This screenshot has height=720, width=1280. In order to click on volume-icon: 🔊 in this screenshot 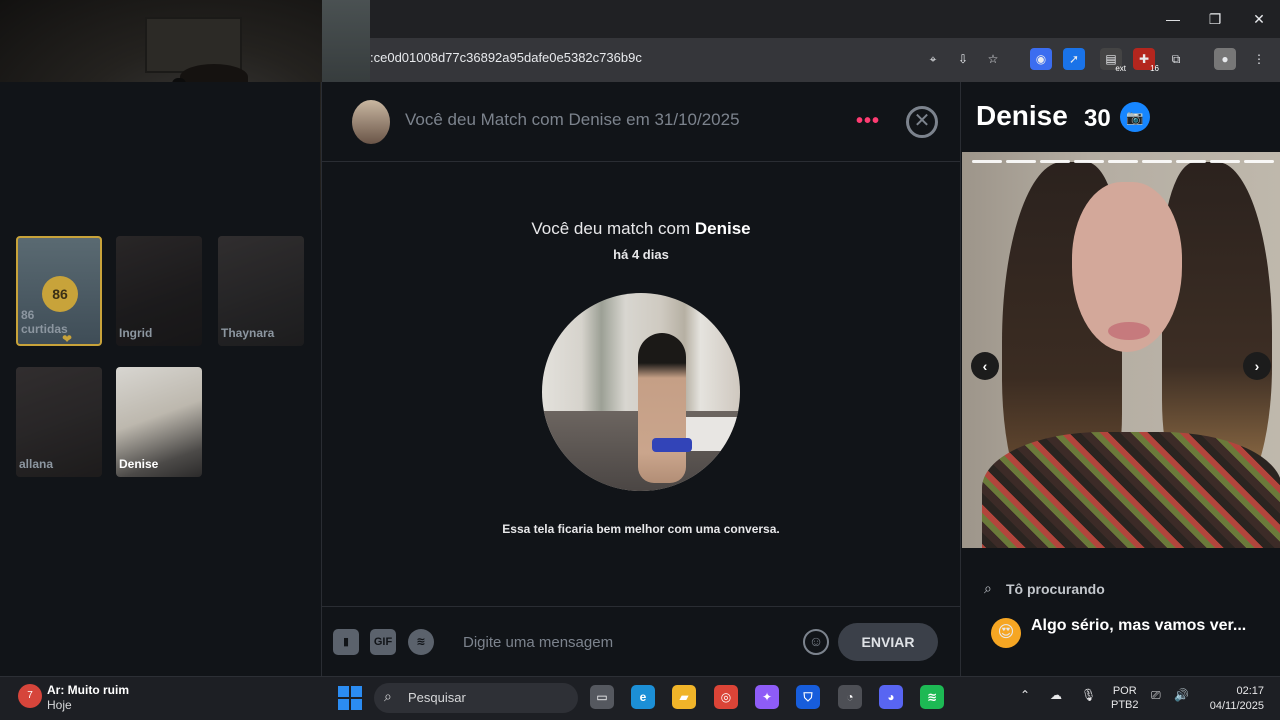, I will do `click(1181, 695)`.